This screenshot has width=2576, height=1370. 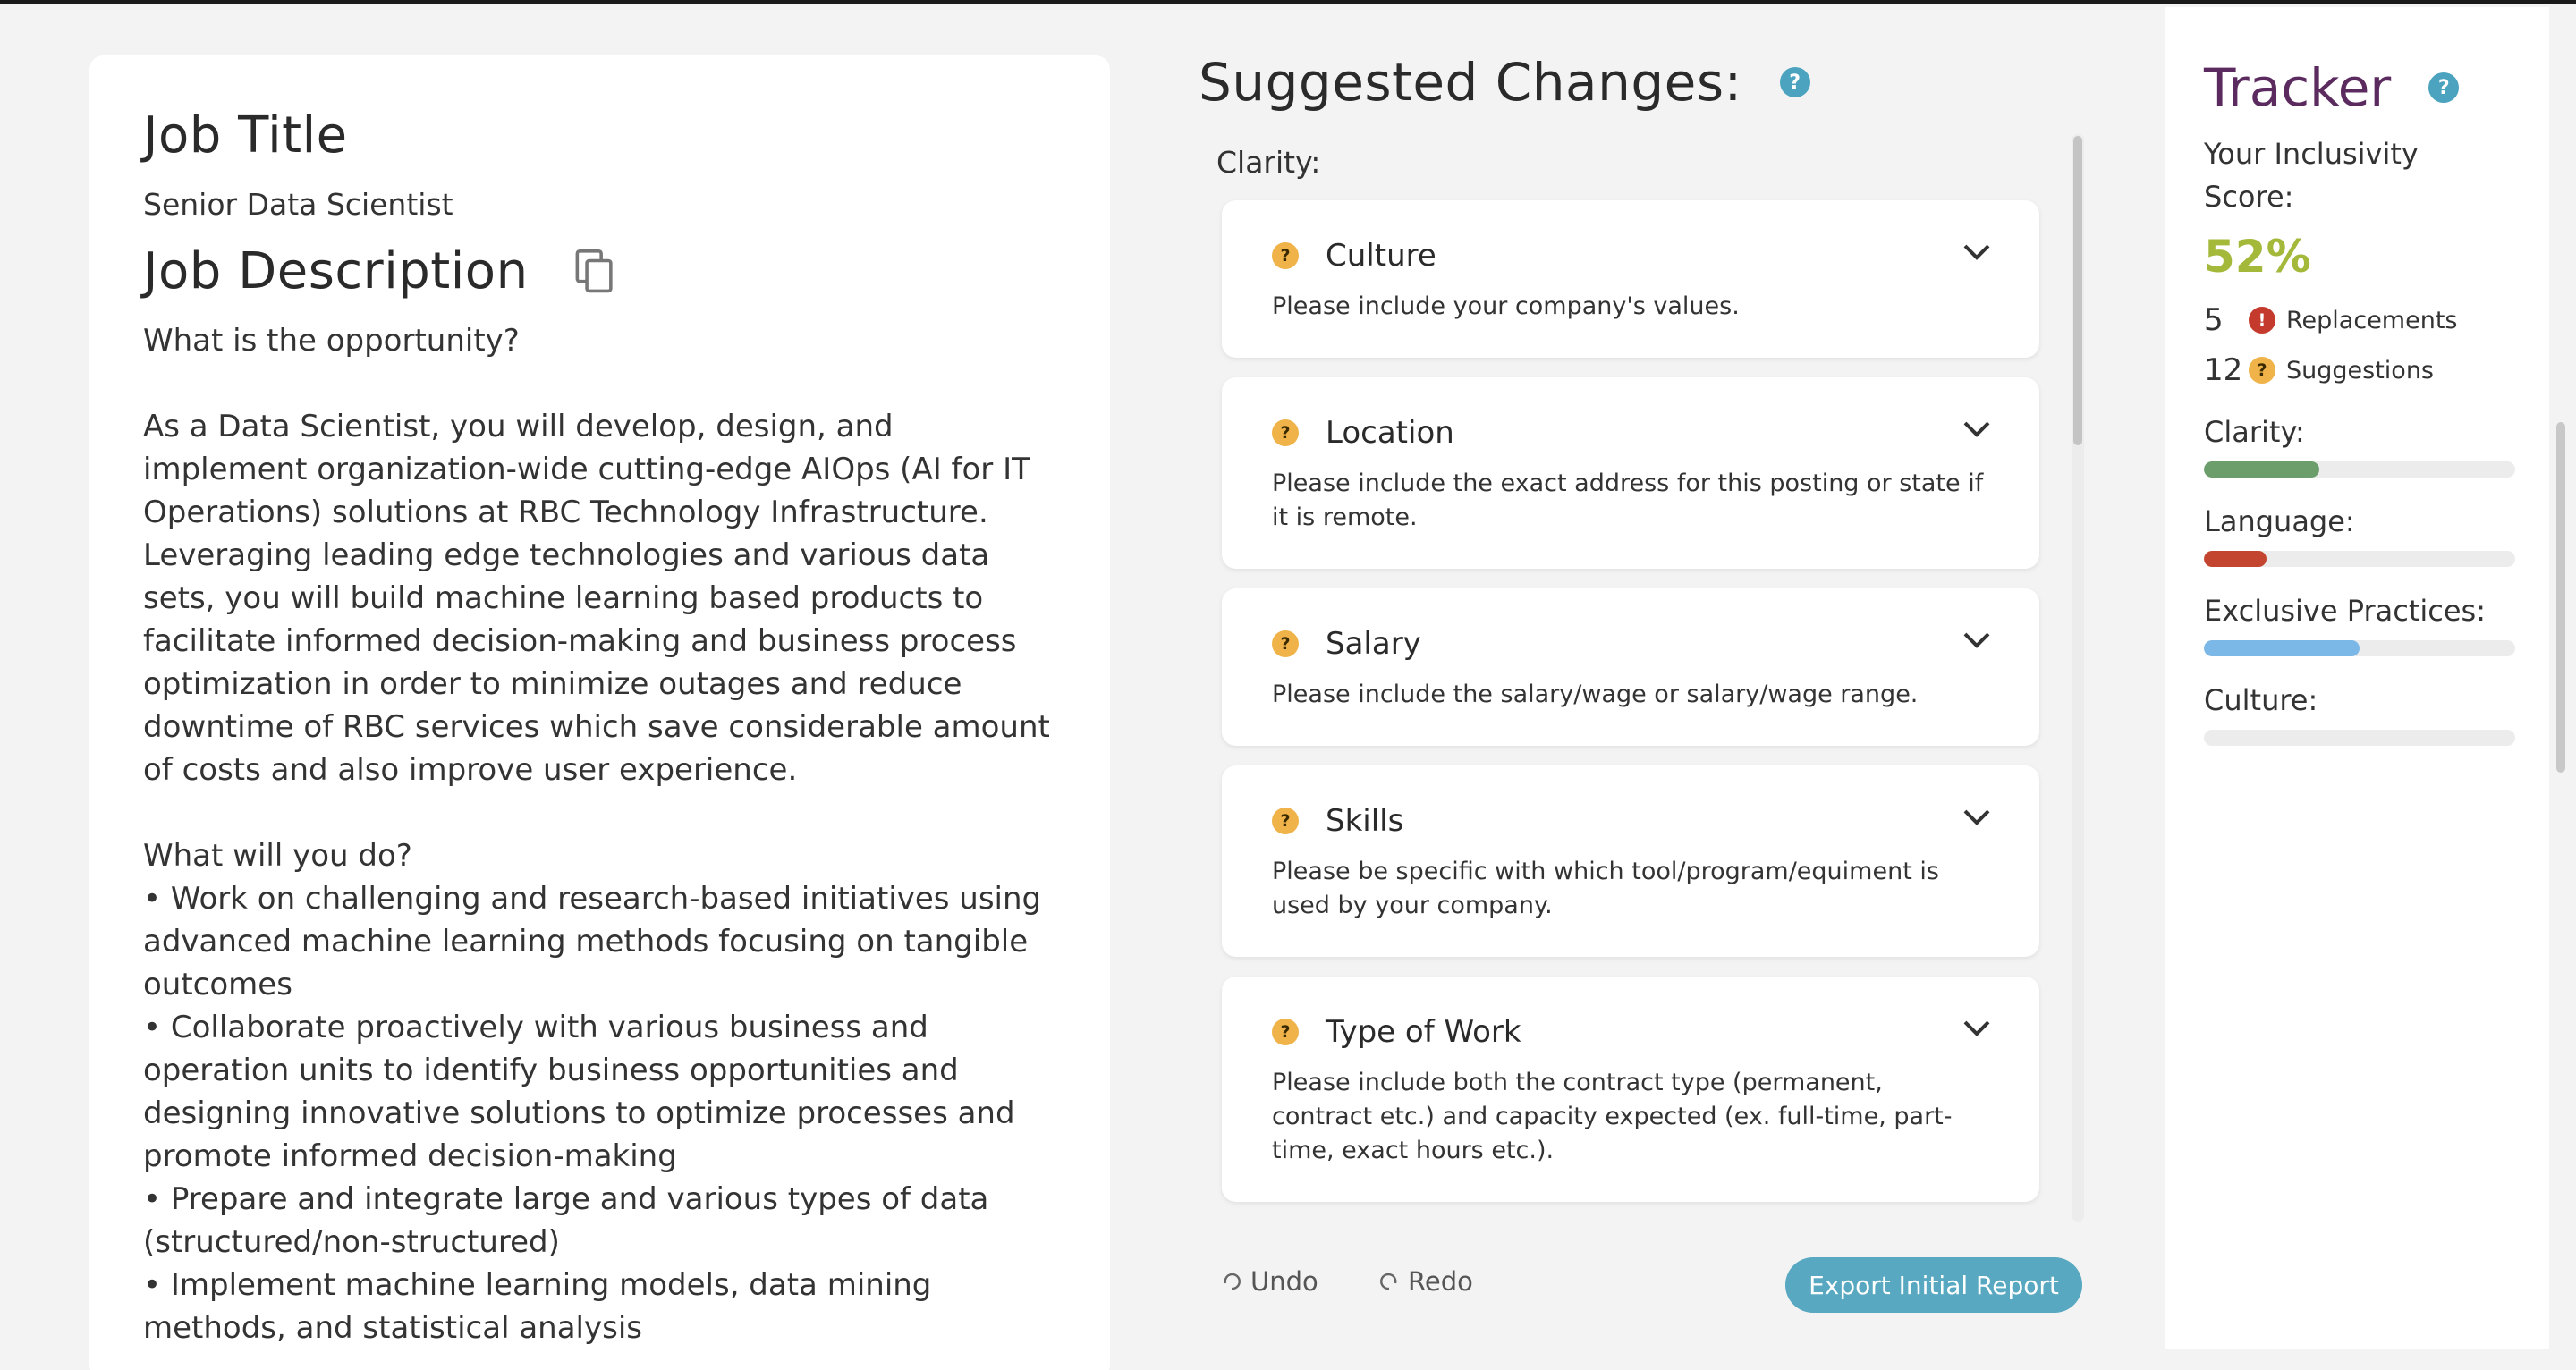 What do you see at coordinates (1288, 2) in the screenshot?
I see `window-top-border` at bounding box center [1288, 2].